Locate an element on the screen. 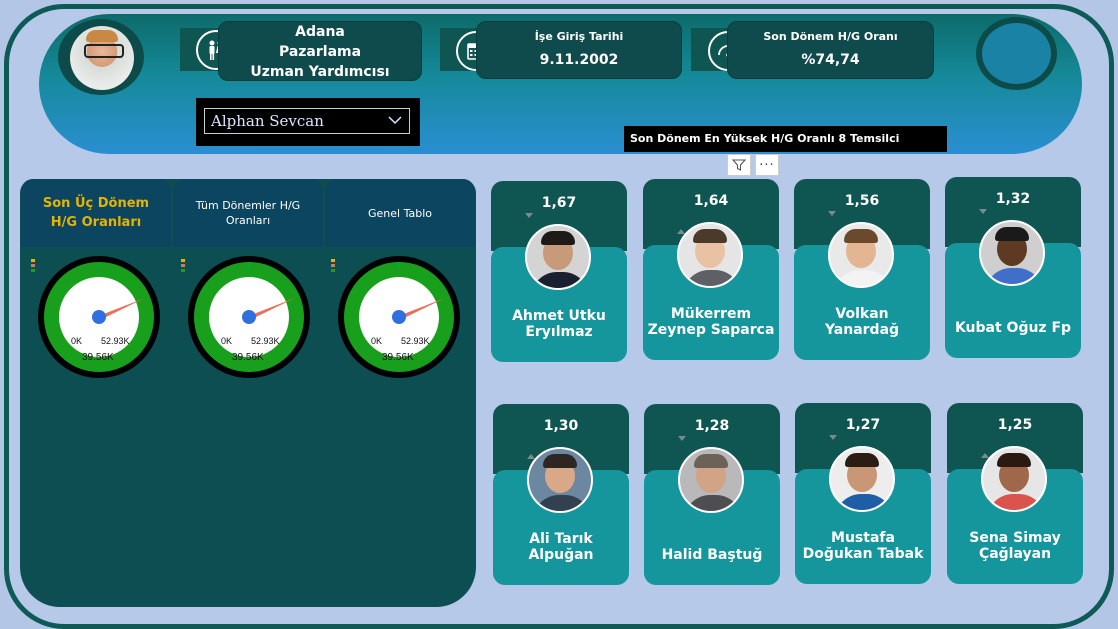 The width and height of the screenshot is (1118, 629). tab-label: Tüm Dönemler H/G Oranları is located at coordinates (248, 213).